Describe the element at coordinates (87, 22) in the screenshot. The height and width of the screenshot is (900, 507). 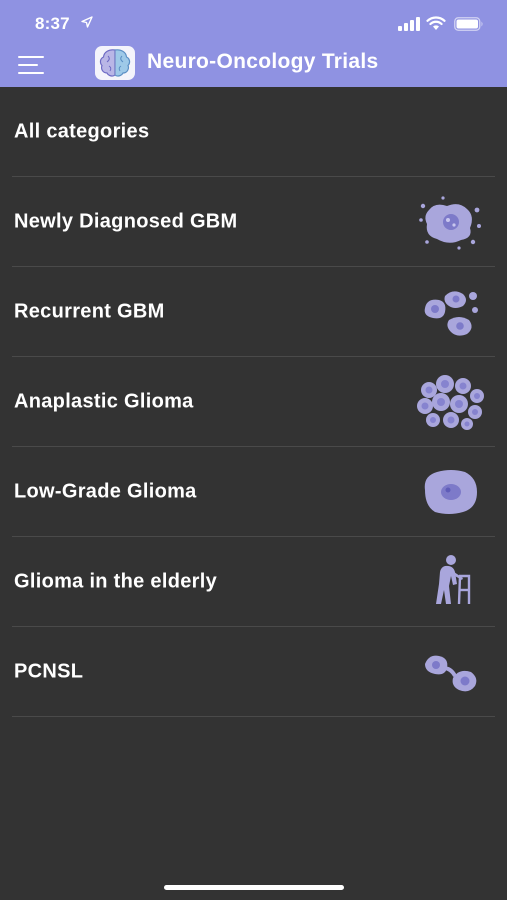
I see `location-arrow-icon` at that location.